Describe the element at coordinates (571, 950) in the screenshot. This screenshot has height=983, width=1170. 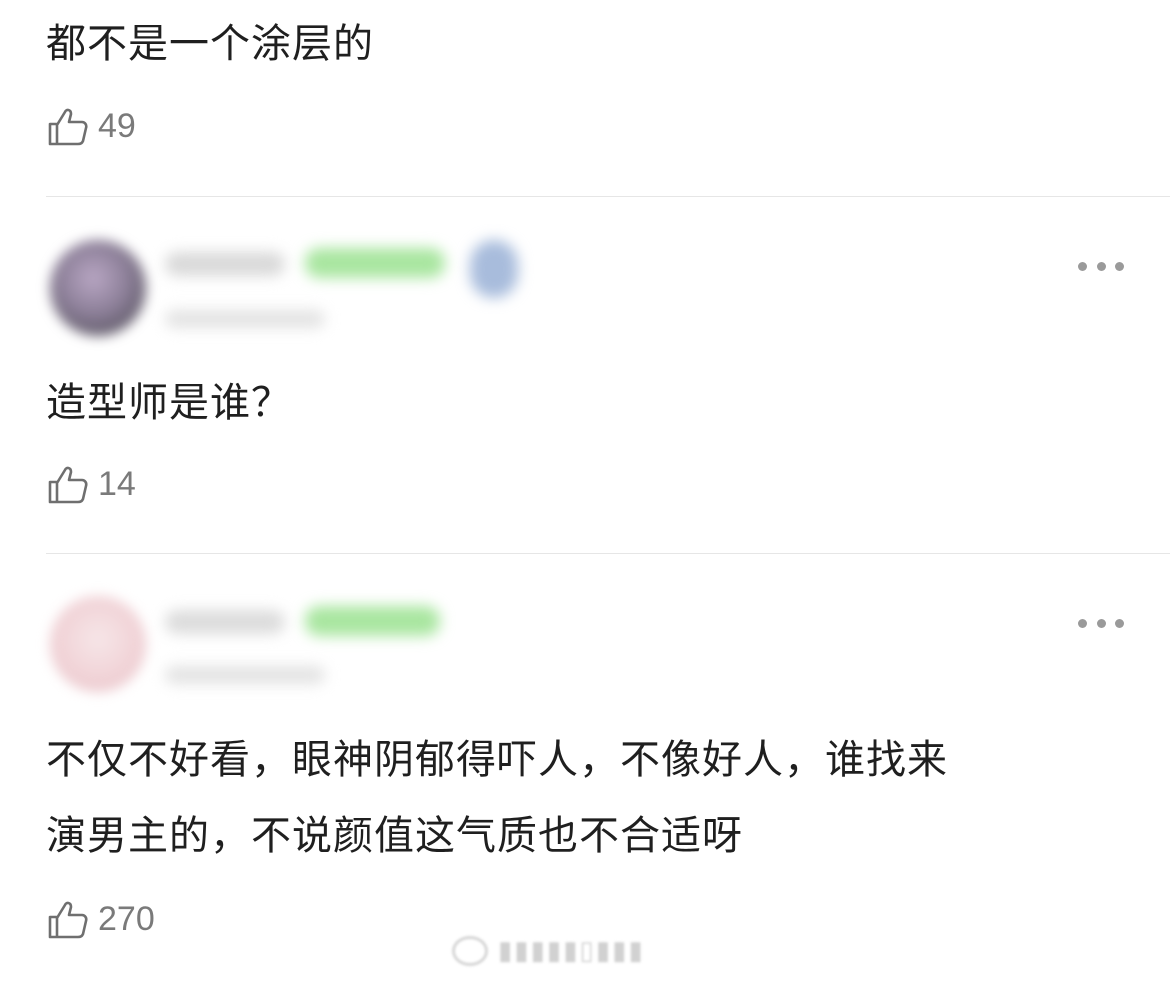
I see `watermark-text-blurred: ▮▮▮▮▮▯▮▮▮` at that location.